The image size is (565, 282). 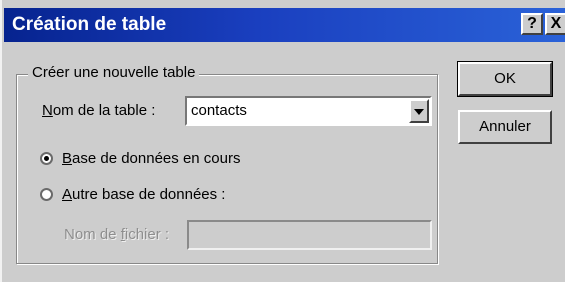 I want to click on ok-button: OK, so click(x=505, y=79).